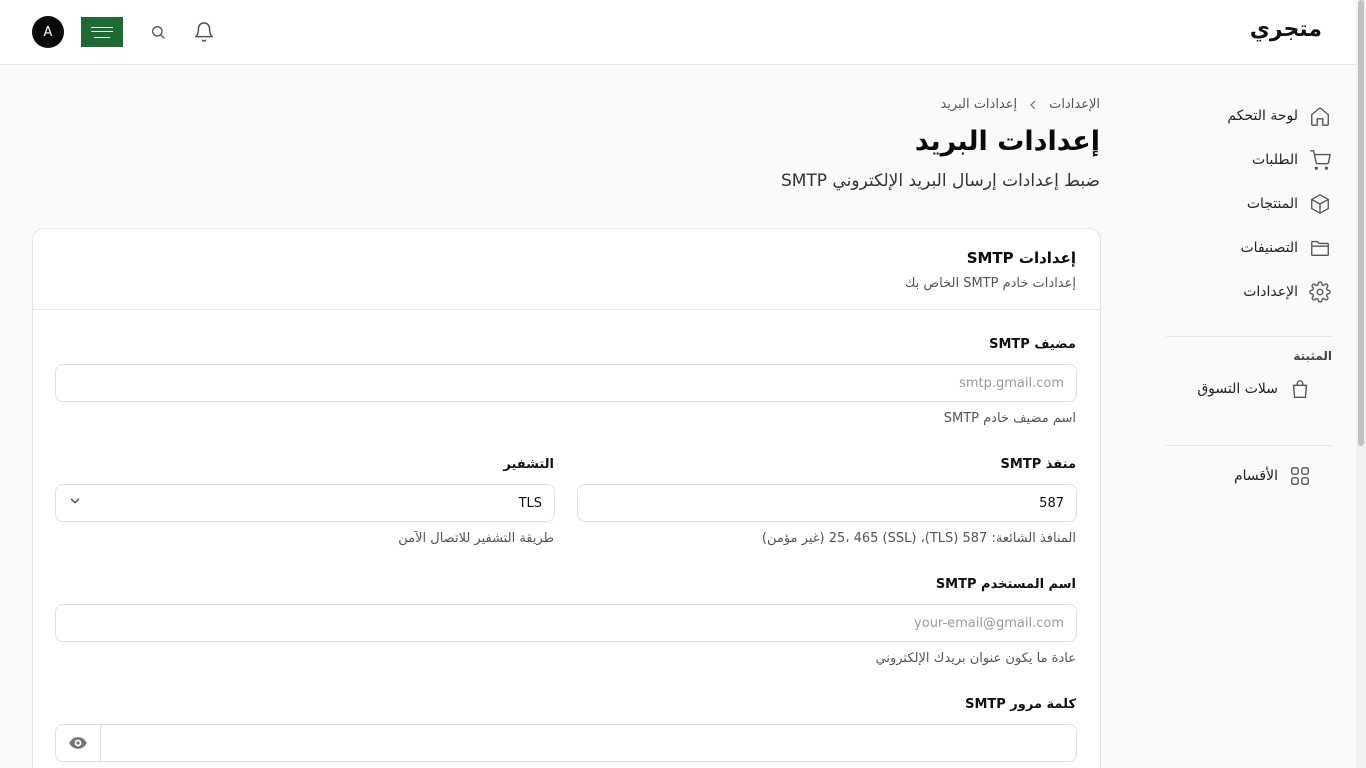  I want to click on scrollbar-thumb, so click(1361, 223).